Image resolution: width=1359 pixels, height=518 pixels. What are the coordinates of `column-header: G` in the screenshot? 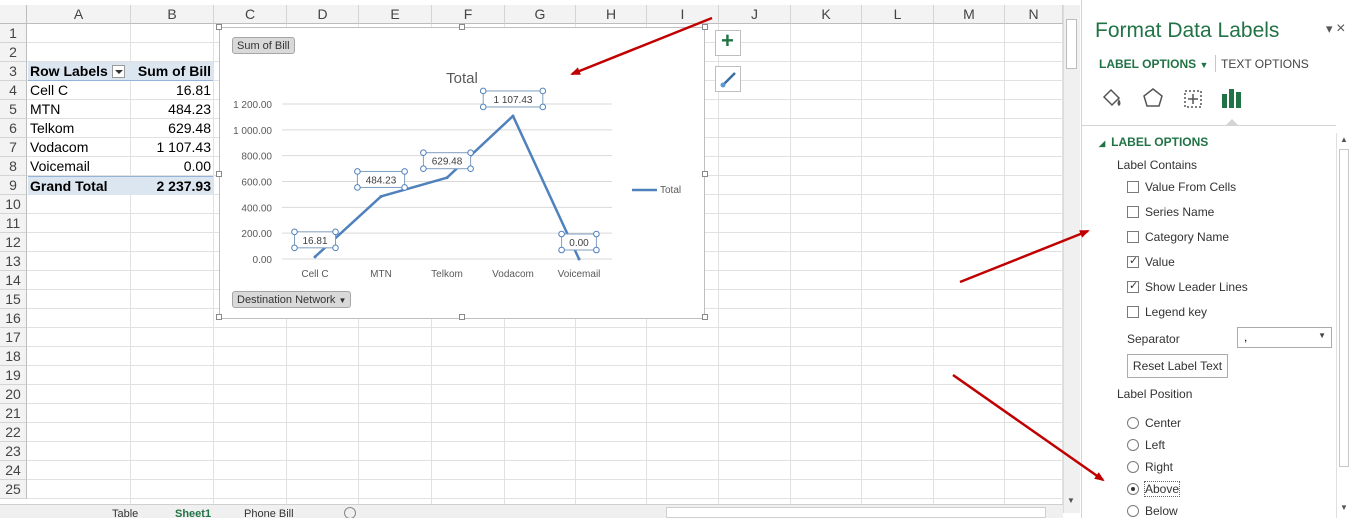 It's located at (540, 14).